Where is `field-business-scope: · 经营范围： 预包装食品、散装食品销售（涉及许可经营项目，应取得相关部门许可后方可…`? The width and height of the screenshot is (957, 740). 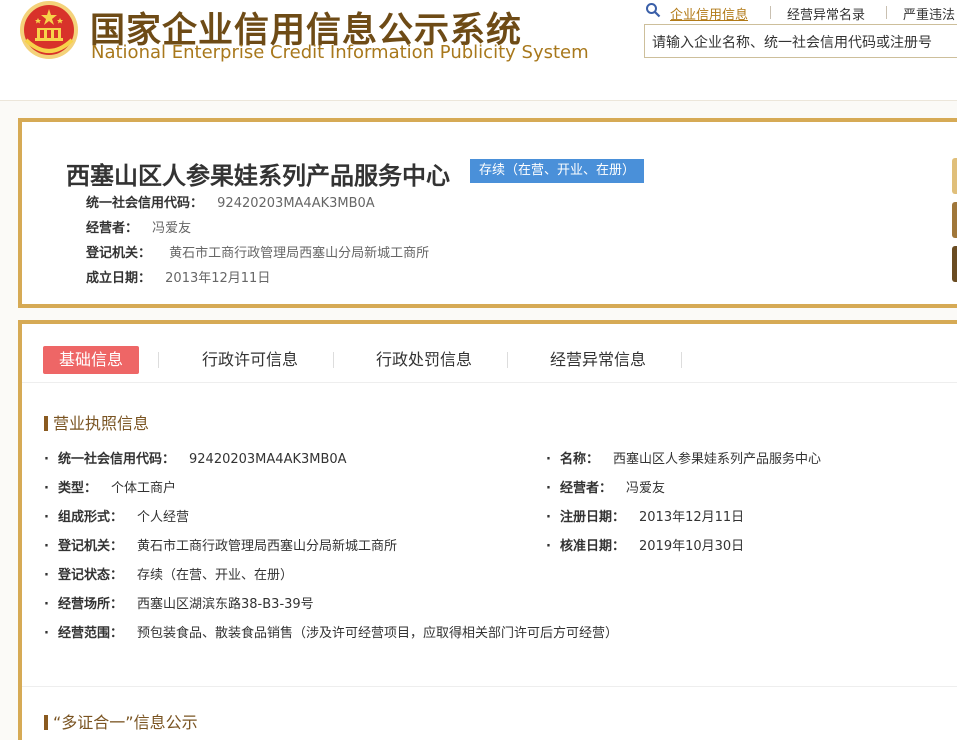
field-business-scope: · 经营范围： 预包装食品、散装食品销售（涉及许可经营项目，应取得相关部门许可后方可… is located at coordinates (331, 633).